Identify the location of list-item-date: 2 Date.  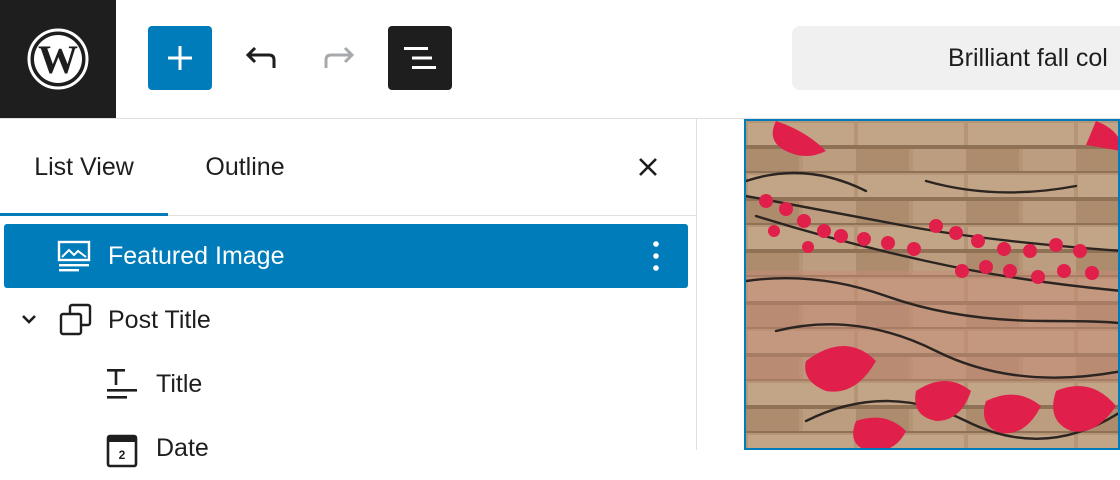
(346, 448).